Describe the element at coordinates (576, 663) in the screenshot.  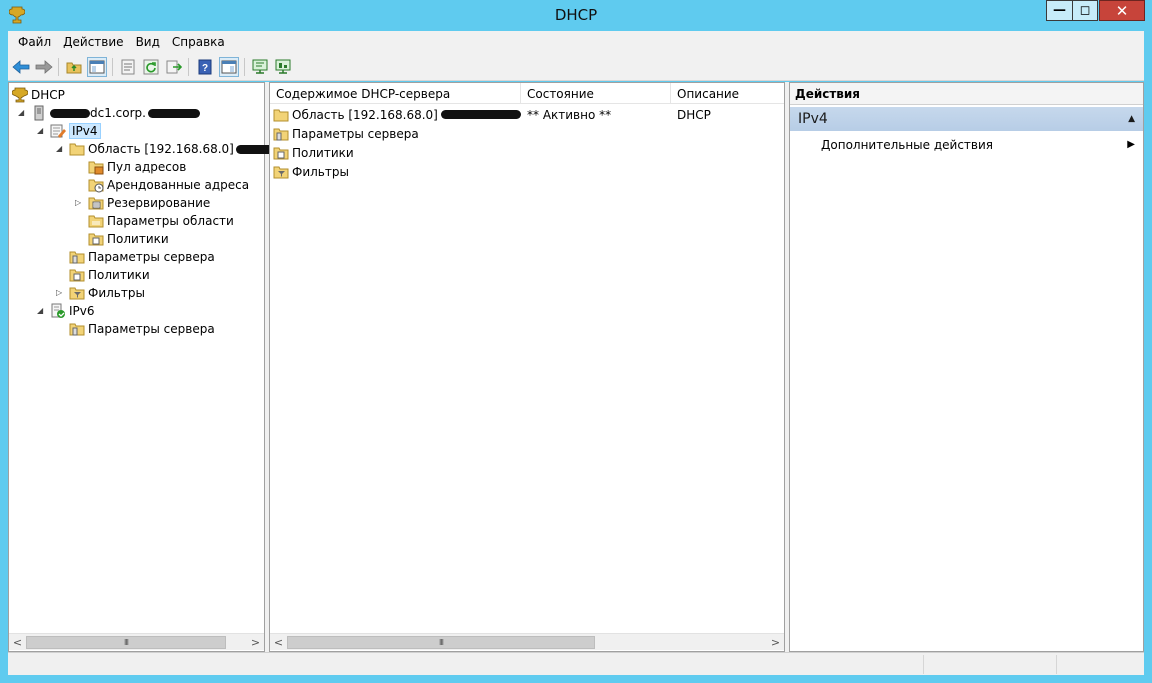
I see `status-bar` at that location.